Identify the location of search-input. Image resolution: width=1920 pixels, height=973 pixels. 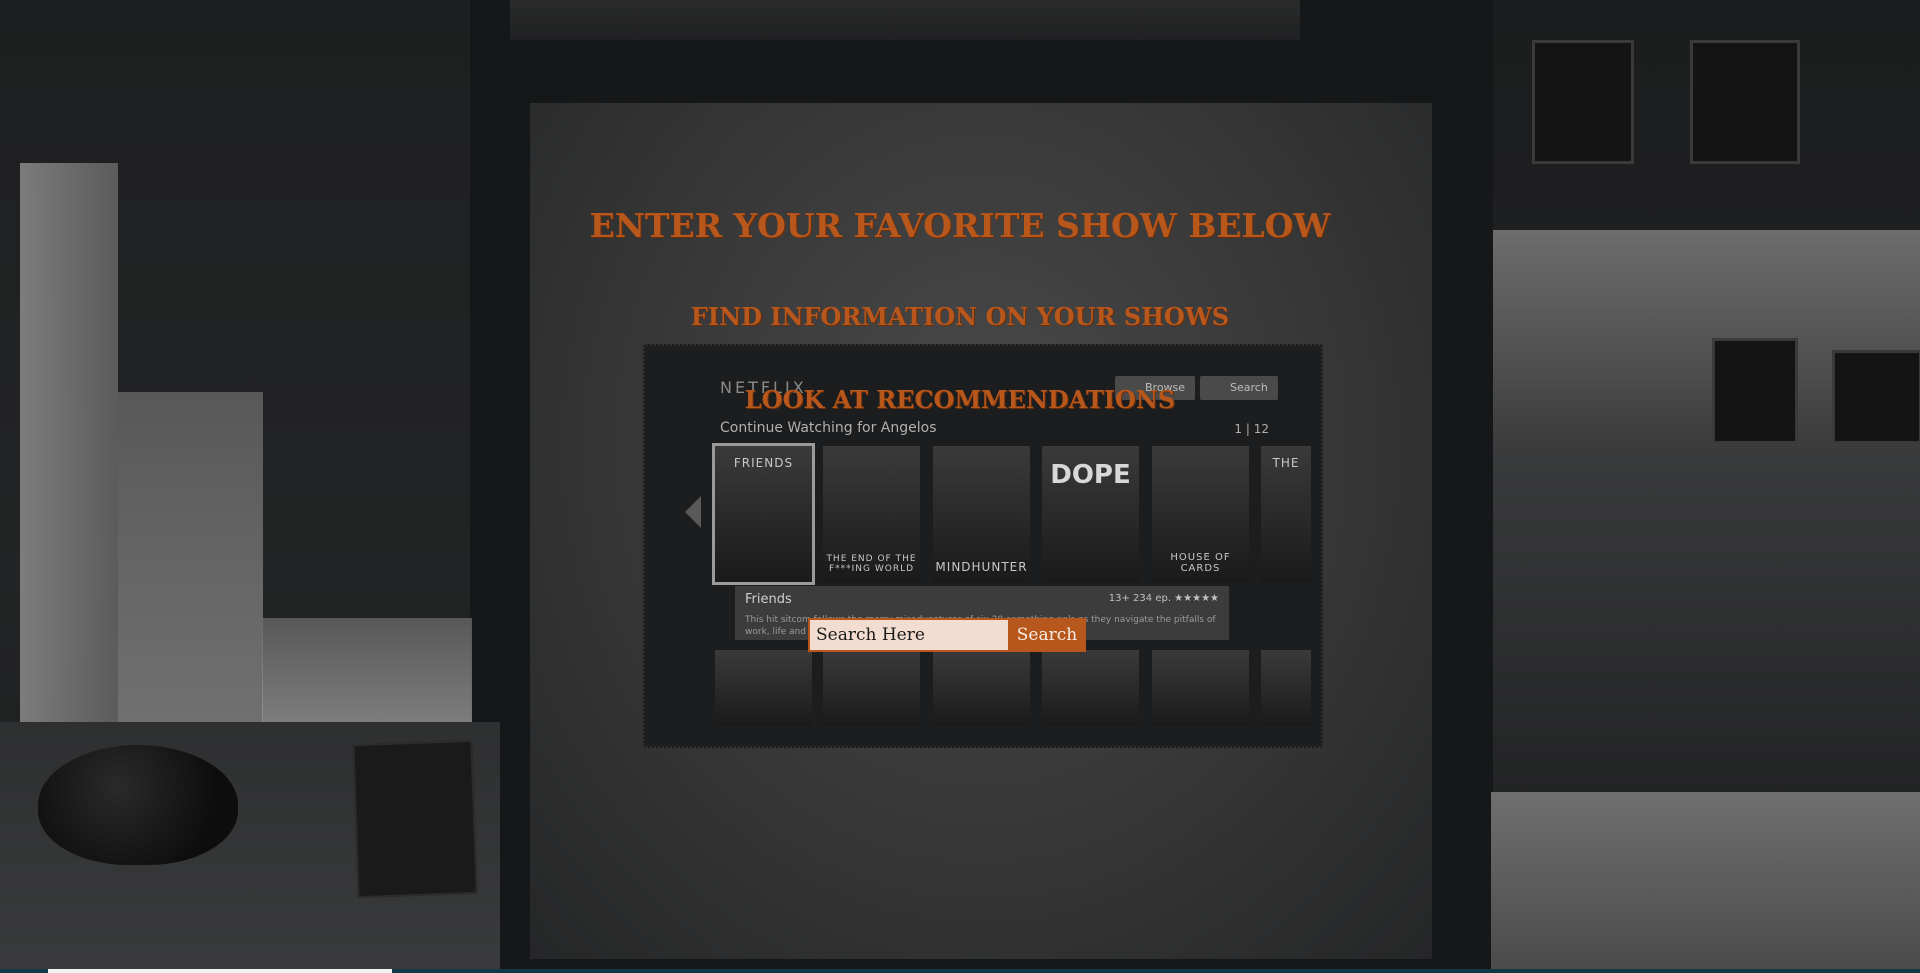
(908, 635).